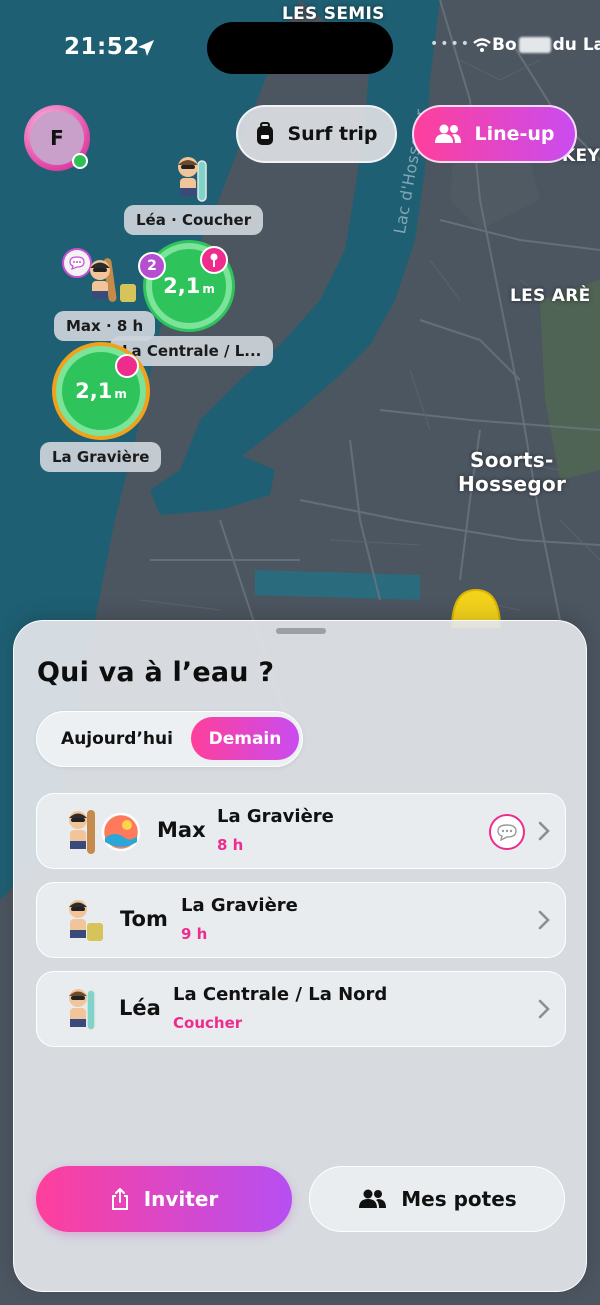 The height and width of the screenshot is (1305, 600). Describe the element at coordinates (300, 48) in the screenshot. I see `dynamic-island` at that location.